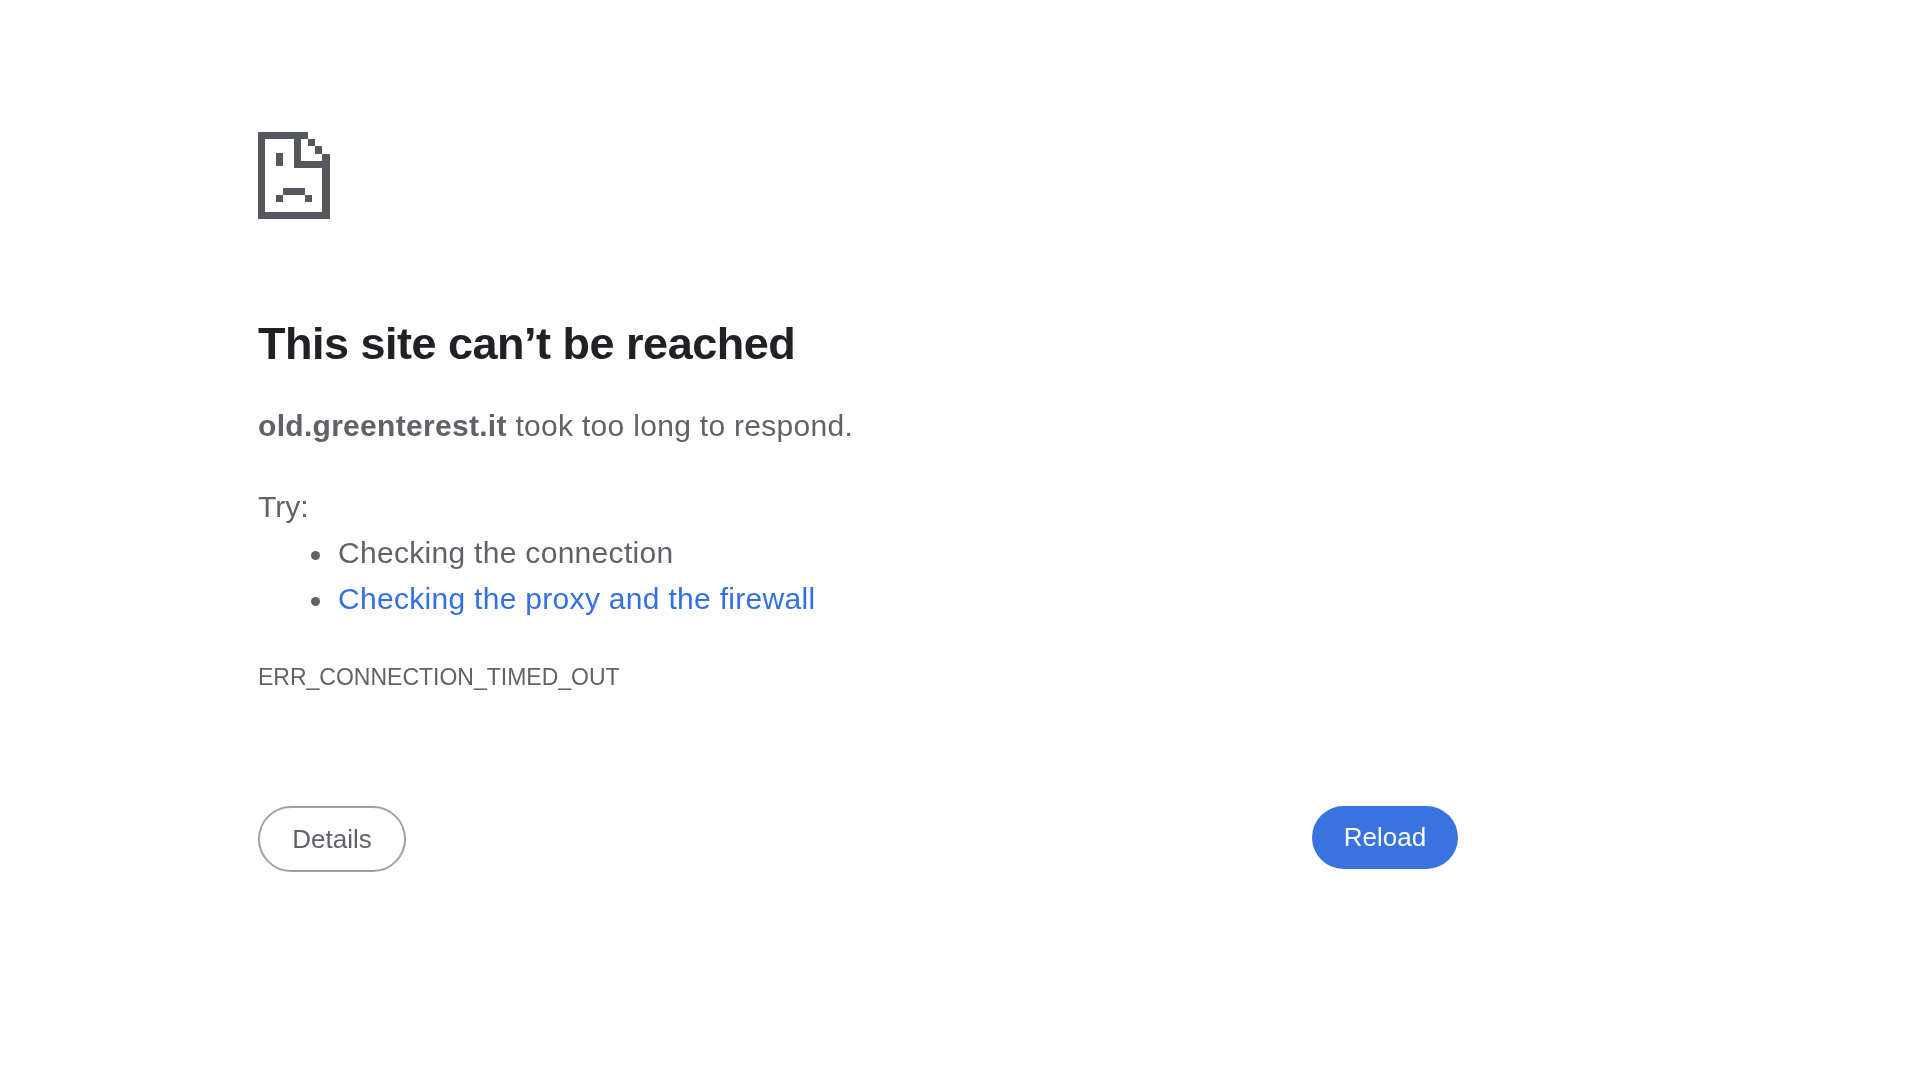  I want to click on error-code: ERR_CONNECTION_TIMED_OUT, so click(439, 677).